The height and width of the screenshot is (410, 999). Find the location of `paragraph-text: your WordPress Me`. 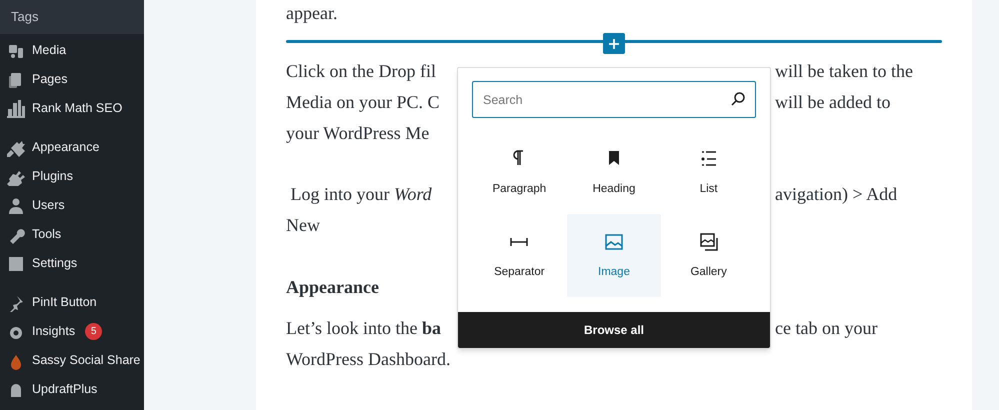

paragraph-text: your WordPress Me is located at coordinates (358, 133).